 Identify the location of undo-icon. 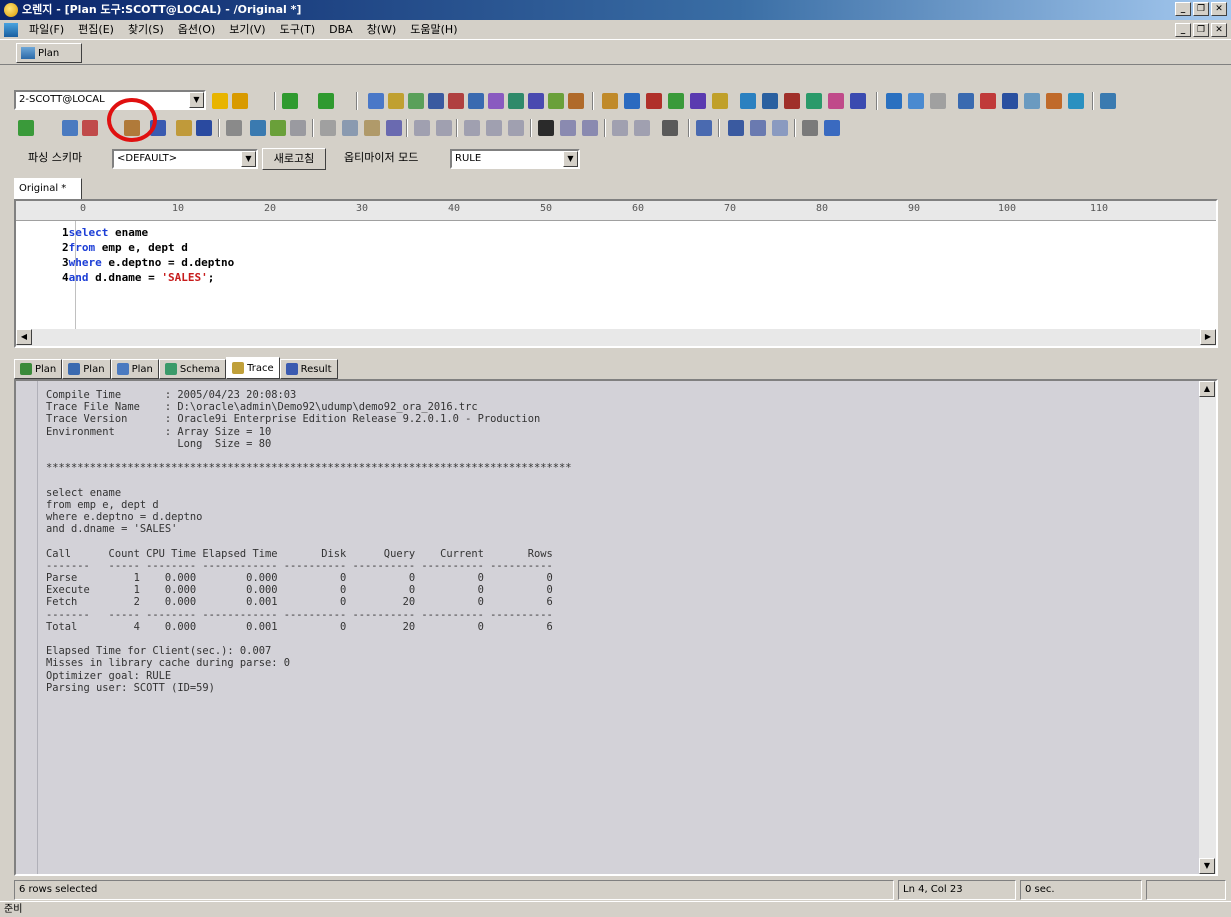
(422, 128).